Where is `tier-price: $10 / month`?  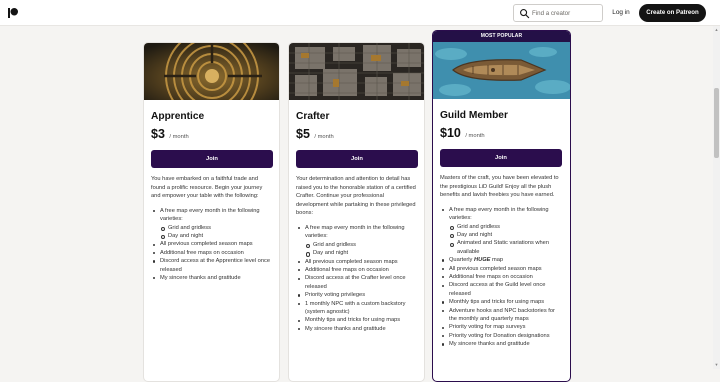
tier-price: $10 / month is located at coordinates (501, 134).